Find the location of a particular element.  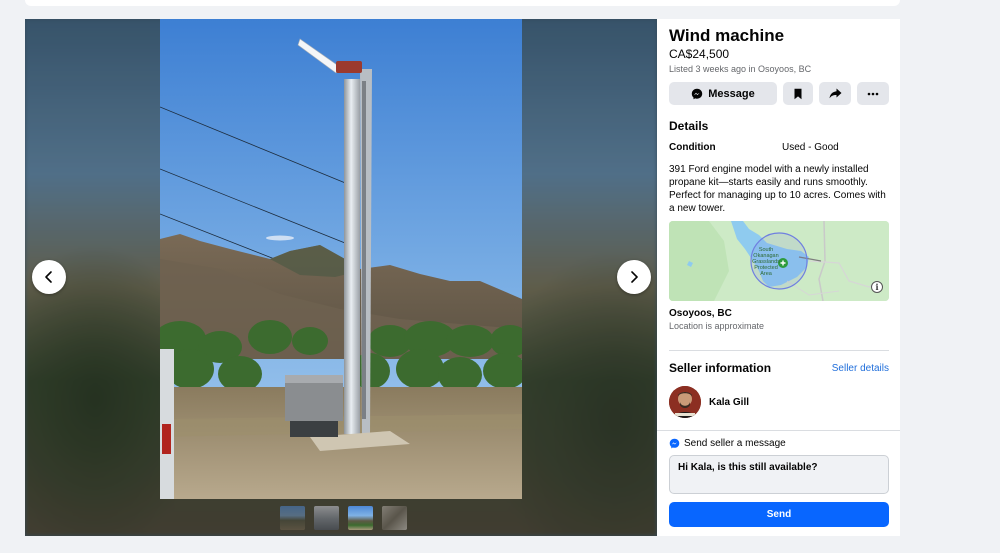

share-icon is located at coordinates (835, 93).